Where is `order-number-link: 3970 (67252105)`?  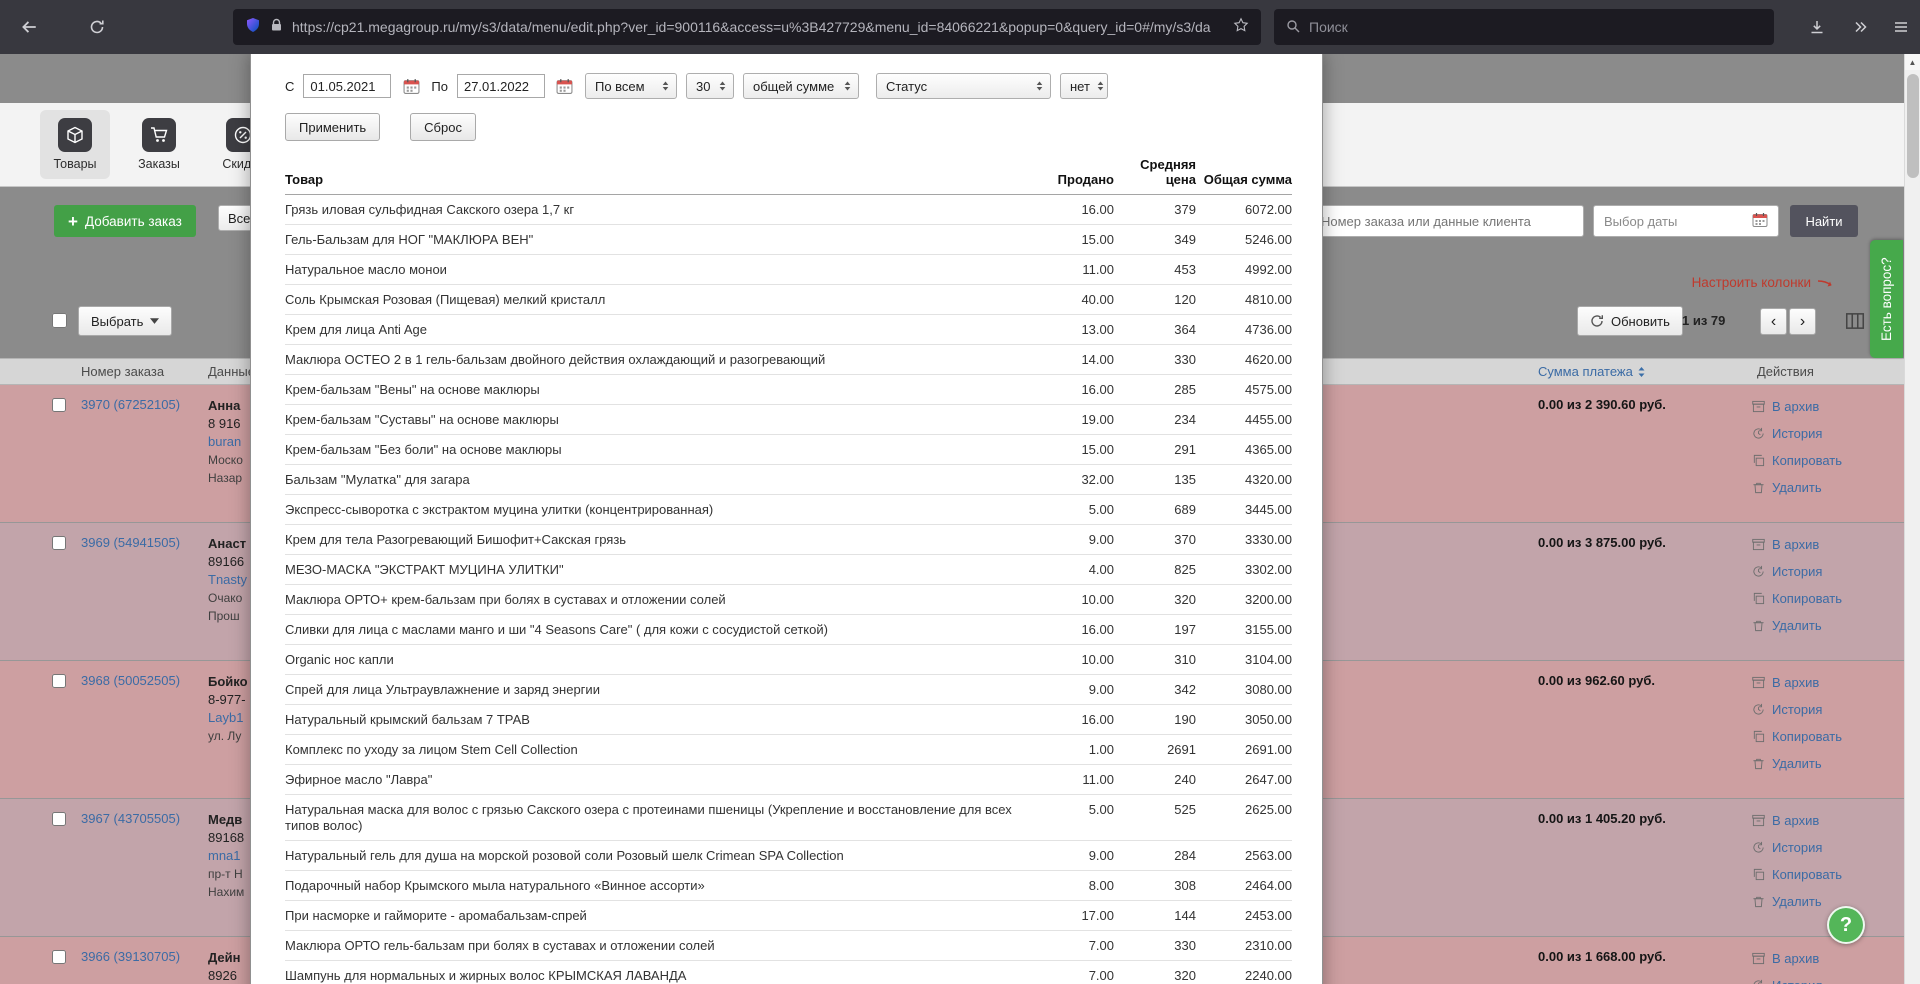 order-number-link: 3970 (67252105) is located at coordinates (130, 404).